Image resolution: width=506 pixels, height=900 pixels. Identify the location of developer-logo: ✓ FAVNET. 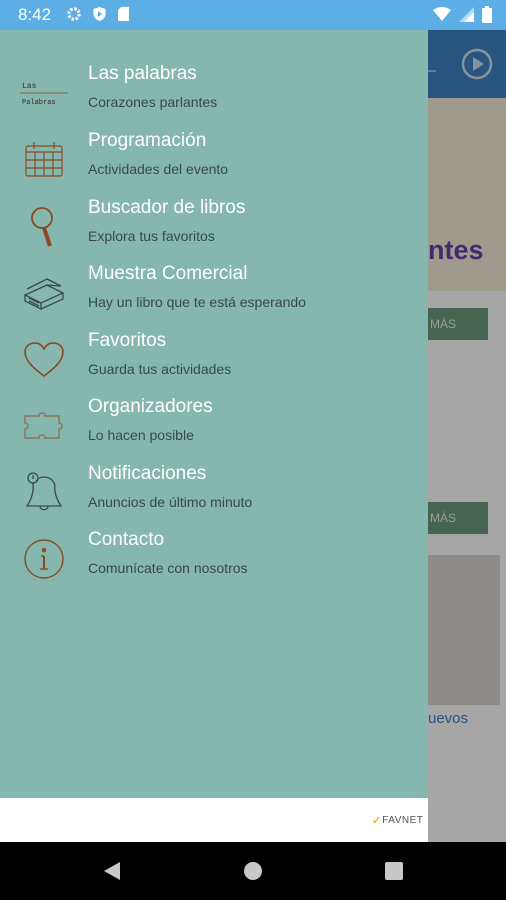
(397, 820).